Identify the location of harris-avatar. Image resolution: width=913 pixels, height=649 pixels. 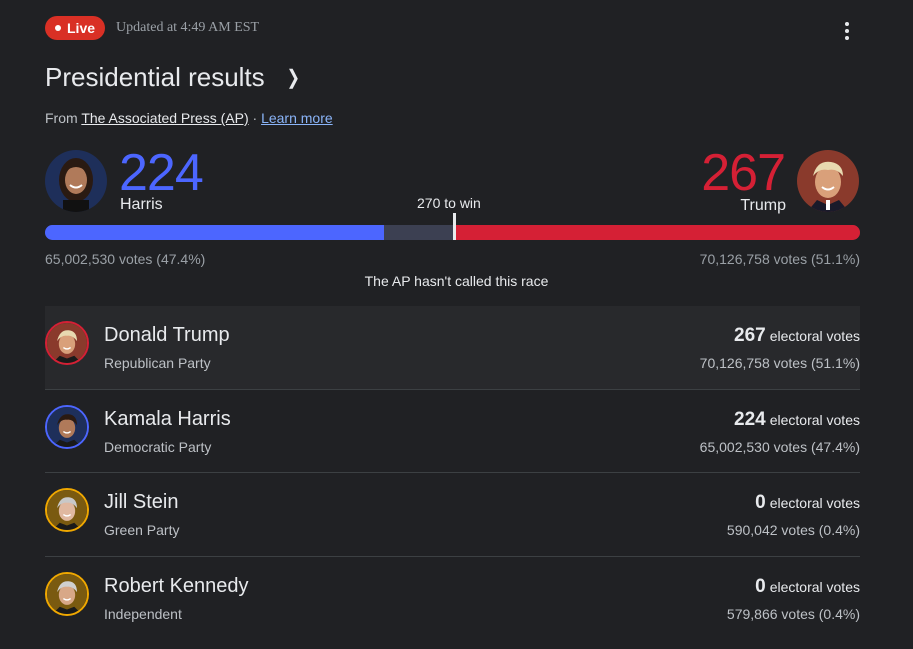
(76, 181).